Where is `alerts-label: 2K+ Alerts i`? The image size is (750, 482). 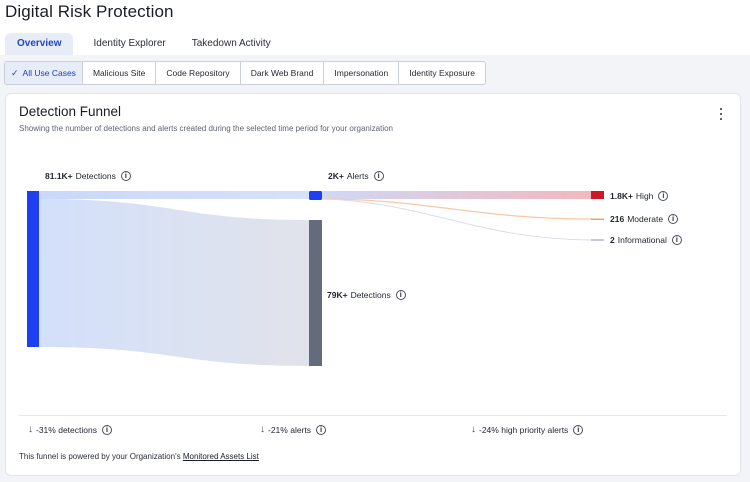
alerts-label: 2K+ Alerts i is located at coordinates (356, 176).